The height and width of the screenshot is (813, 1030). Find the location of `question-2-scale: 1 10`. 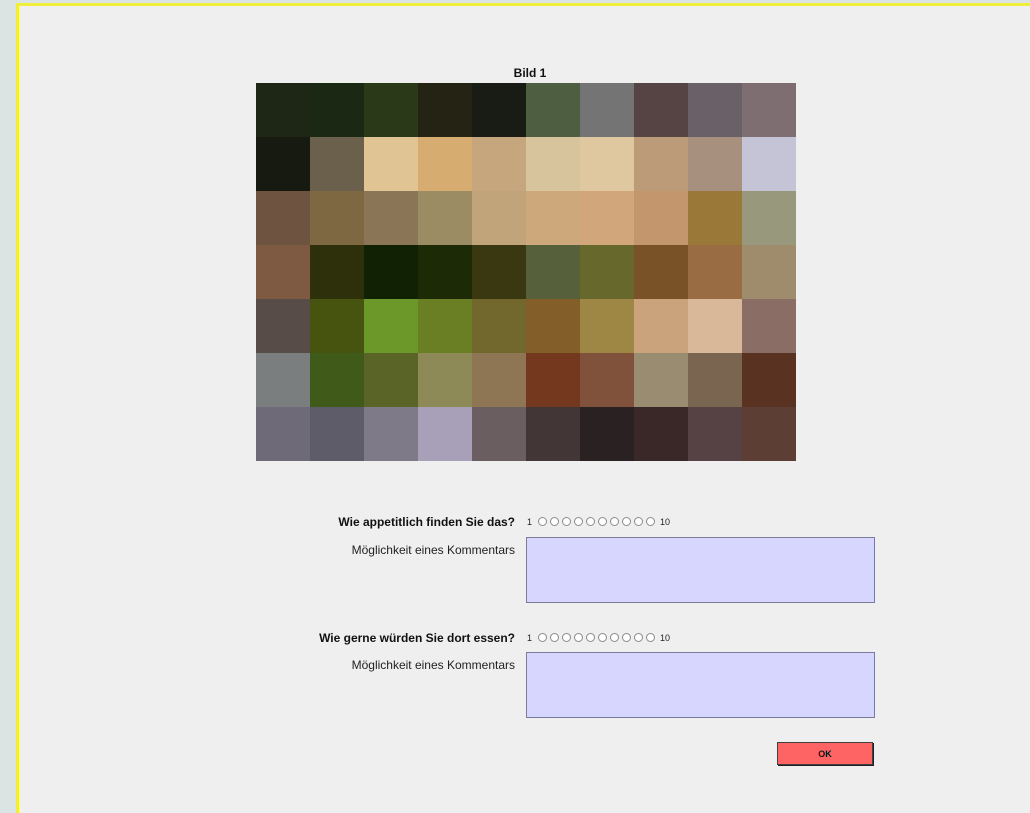

question-2-scale: 1 10 is located at coordinates (598, 638).